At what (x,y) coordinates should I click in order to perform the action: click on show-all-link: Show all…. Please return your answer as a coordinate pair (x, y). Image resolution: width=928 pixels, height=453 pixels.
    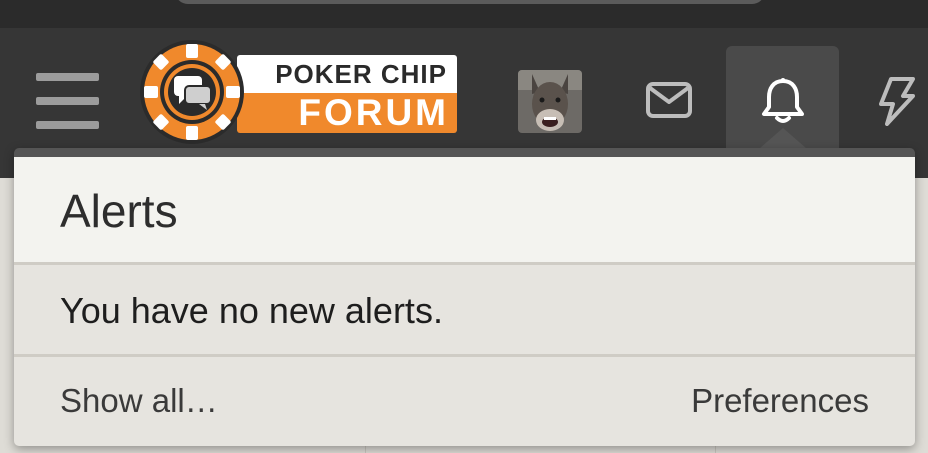
    Looking at the image, I should click on (139, 401).